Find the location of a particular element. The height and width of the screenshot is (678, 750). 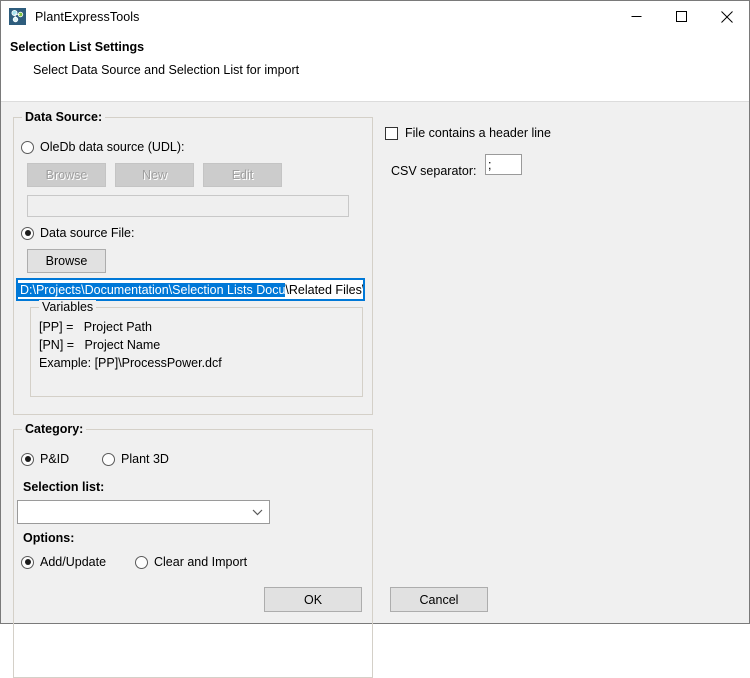

options-label: Options: is located at coordinates (49, 538).